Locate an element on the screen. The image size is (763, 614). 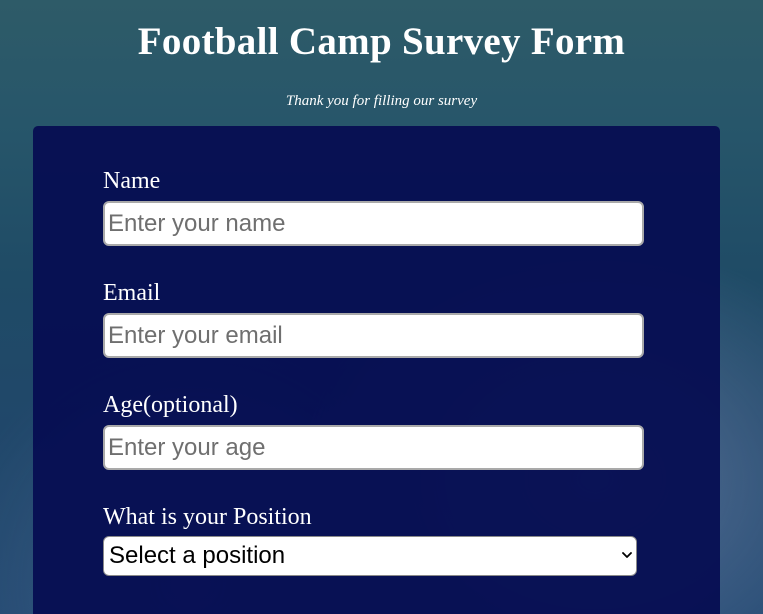
position-label: What is your Position is located at coordinates (207, 517).